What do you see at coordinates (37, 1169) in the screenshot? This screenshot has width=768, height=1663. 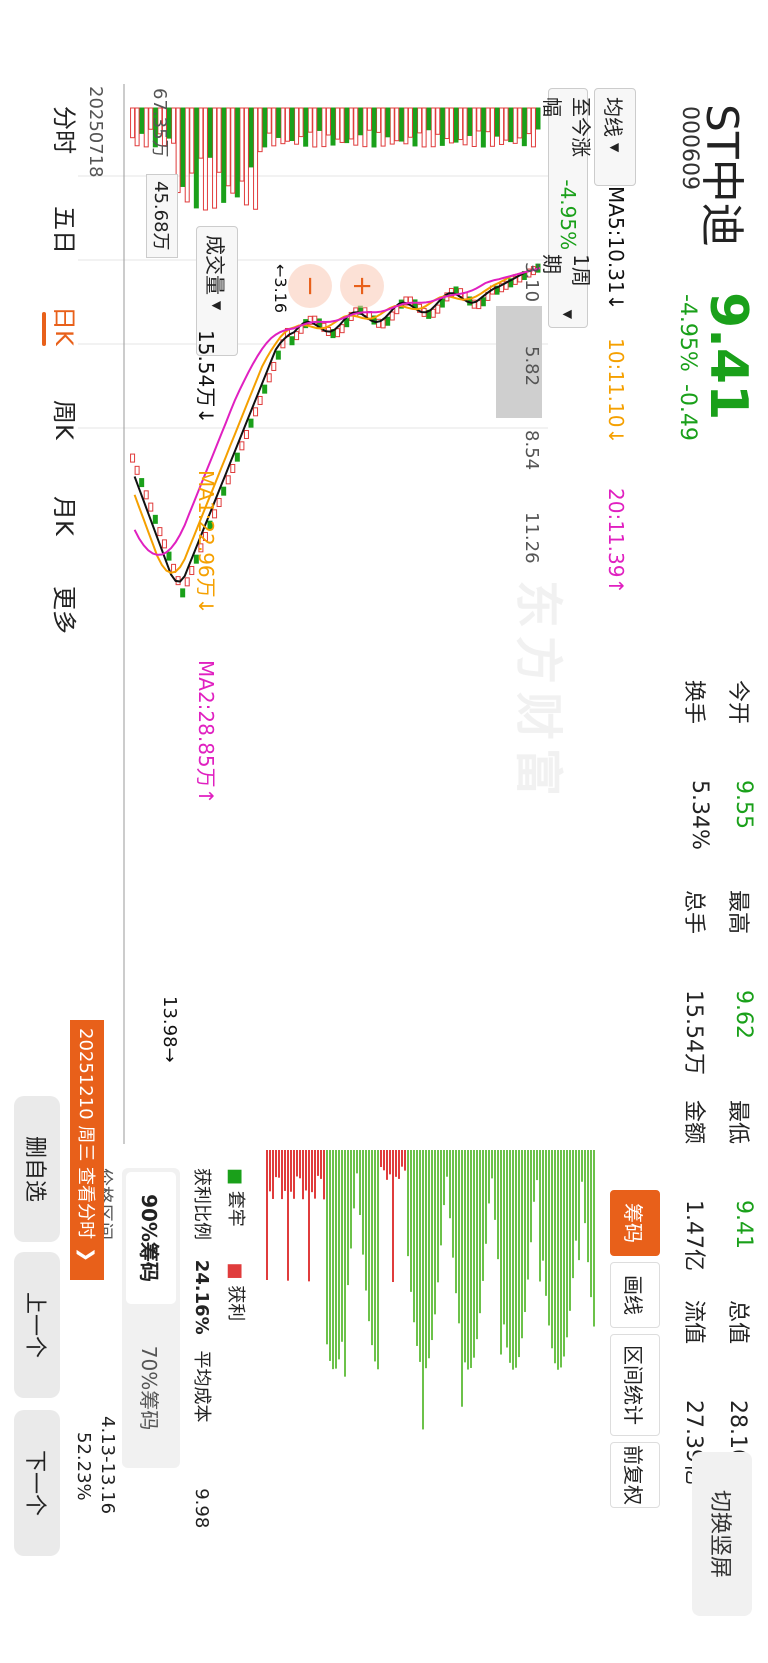 I see `remove-watchlist-button: 删自选` at bounding box center [37, 1169].